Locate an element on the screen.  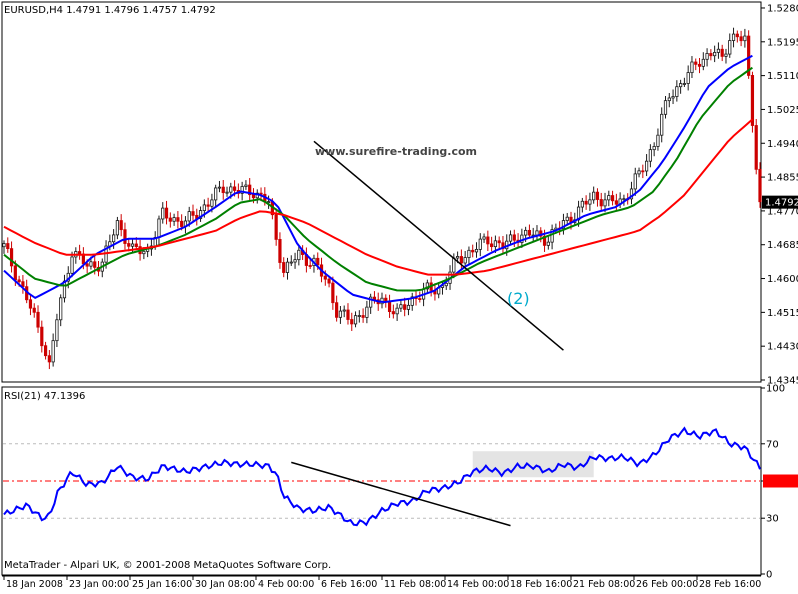
x-tick-label: 6 Feb 16:00 is located at coordinates (349, 584).